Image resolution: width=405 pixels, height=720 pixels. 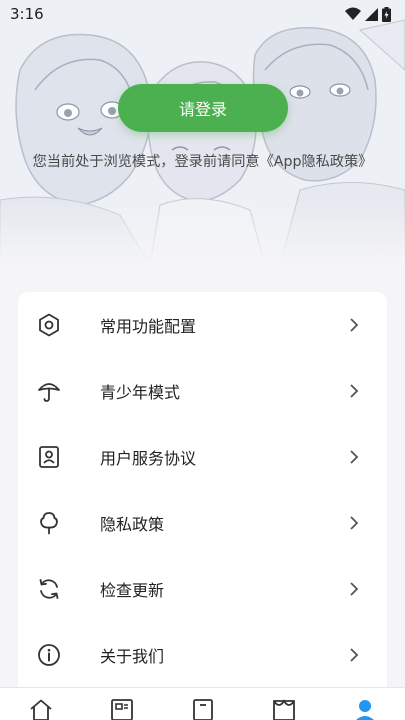 I want to click on news-icon, so click(x=122, y=709).